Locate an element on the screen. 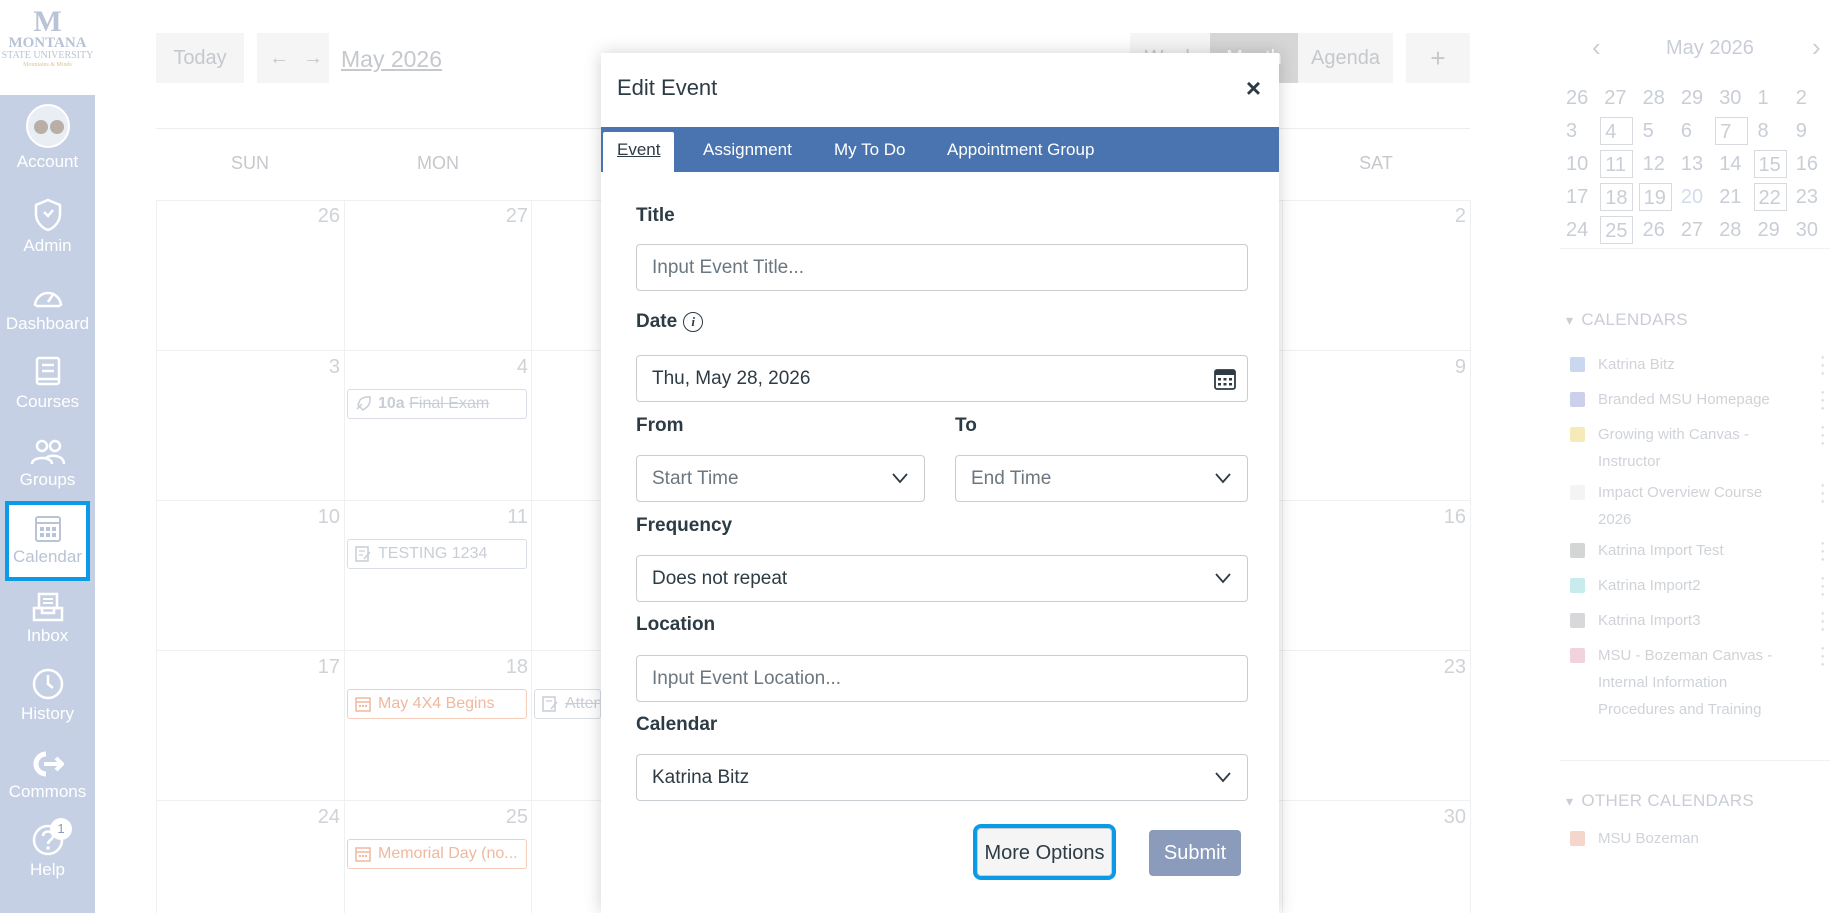  nav-dashboard: Dashboard is located at coordinates (47, 307).